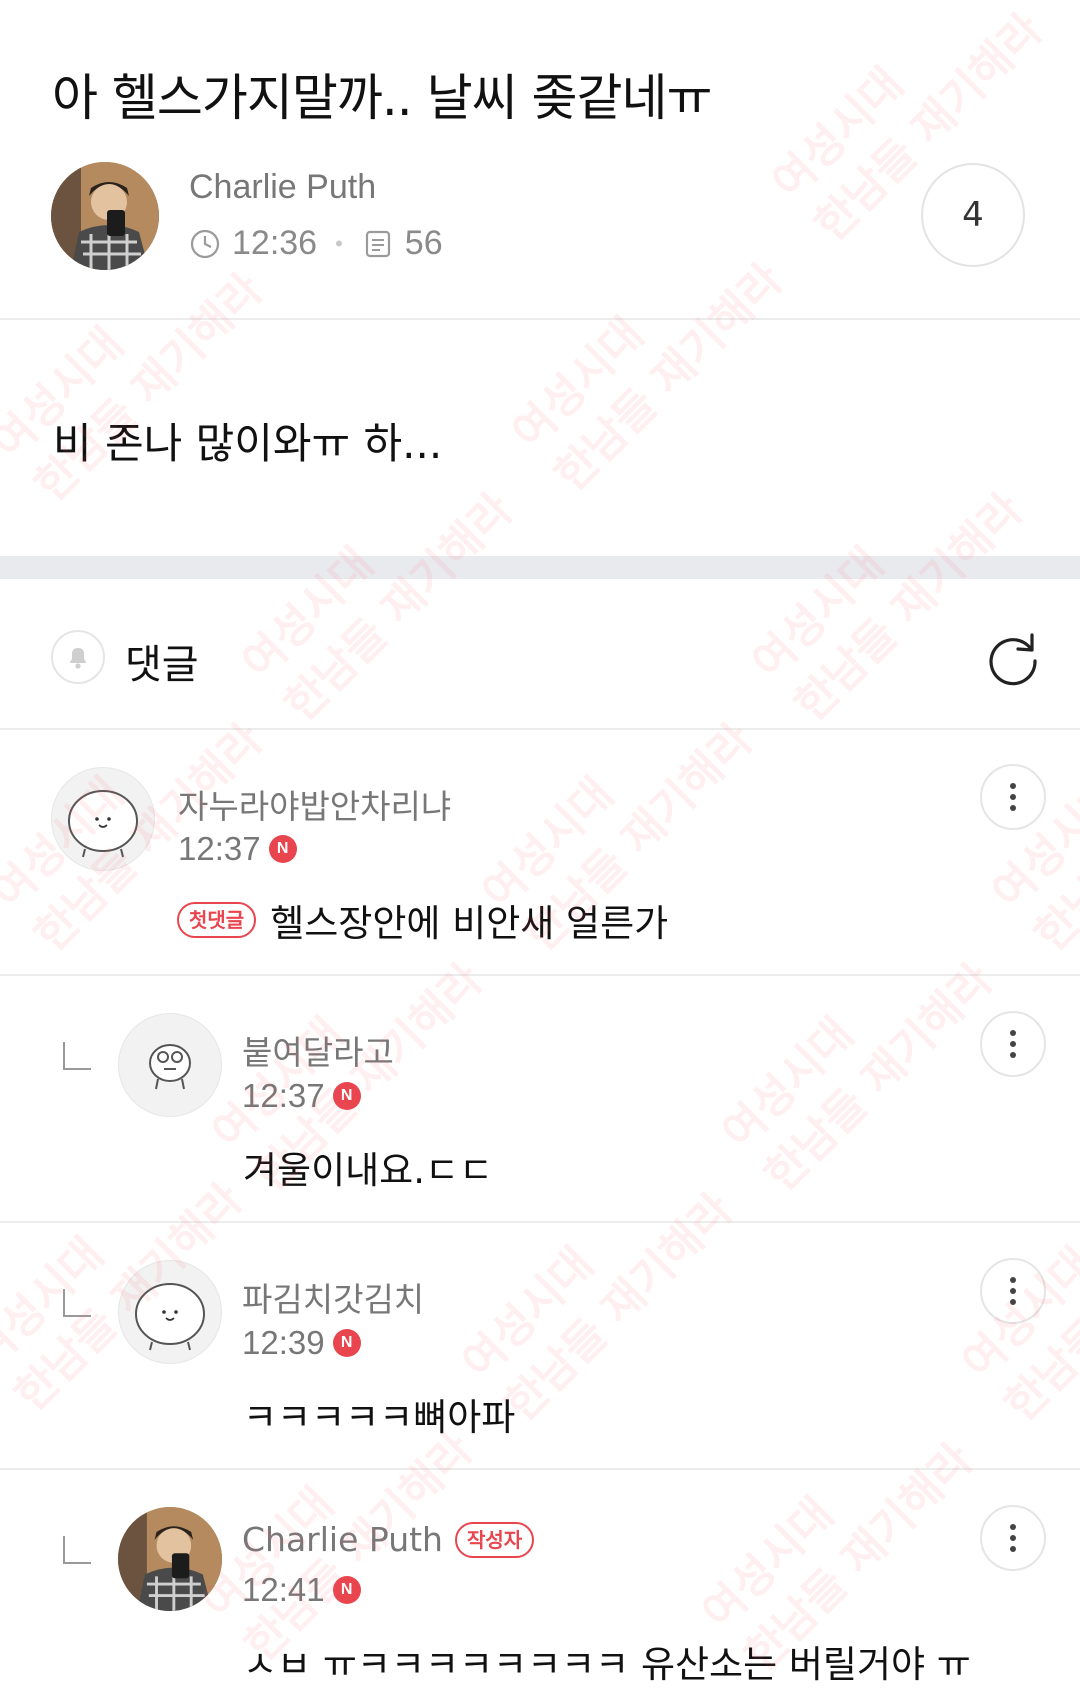  I want to click on post-title: 아 헬스가지말까.. 날씨 좆같네ㅠ, so click(382, 98).